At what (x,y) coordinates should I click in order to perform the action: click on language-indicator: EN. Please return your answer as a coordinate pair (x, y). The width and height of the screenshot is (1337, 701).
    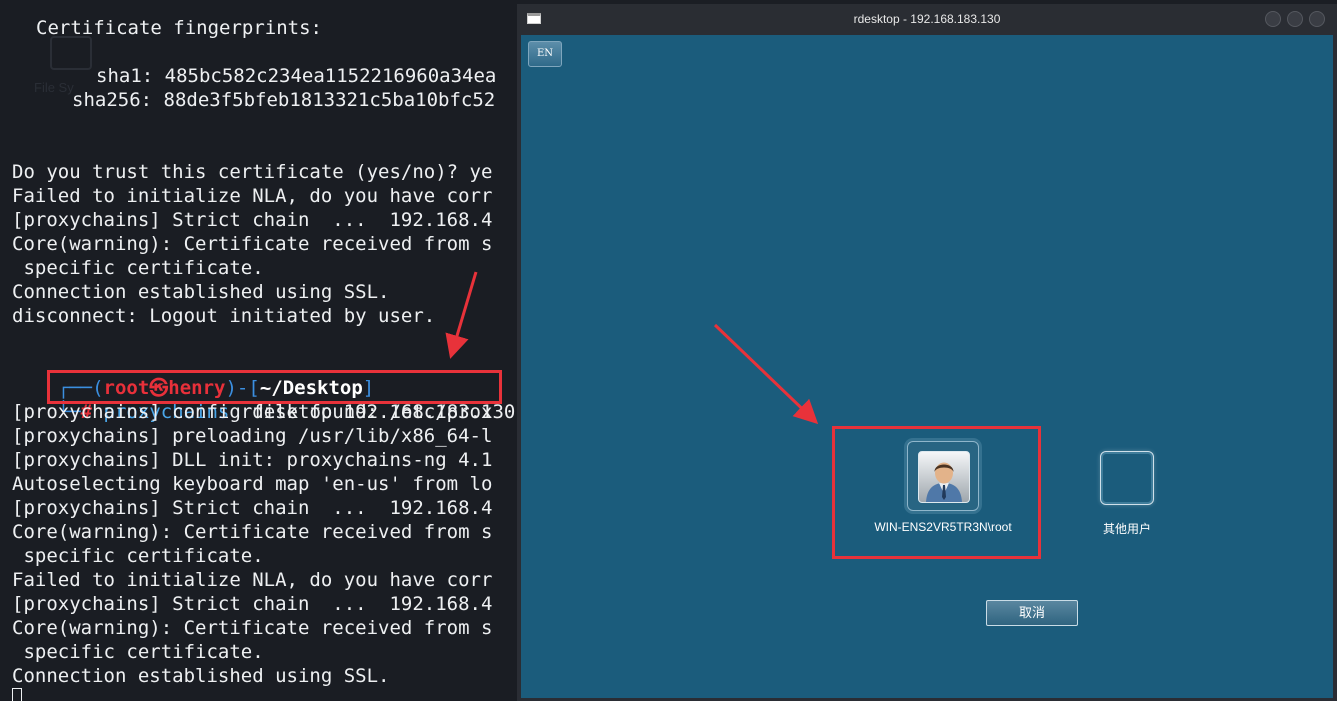
    Looking at the image, I should click on (545, 54).